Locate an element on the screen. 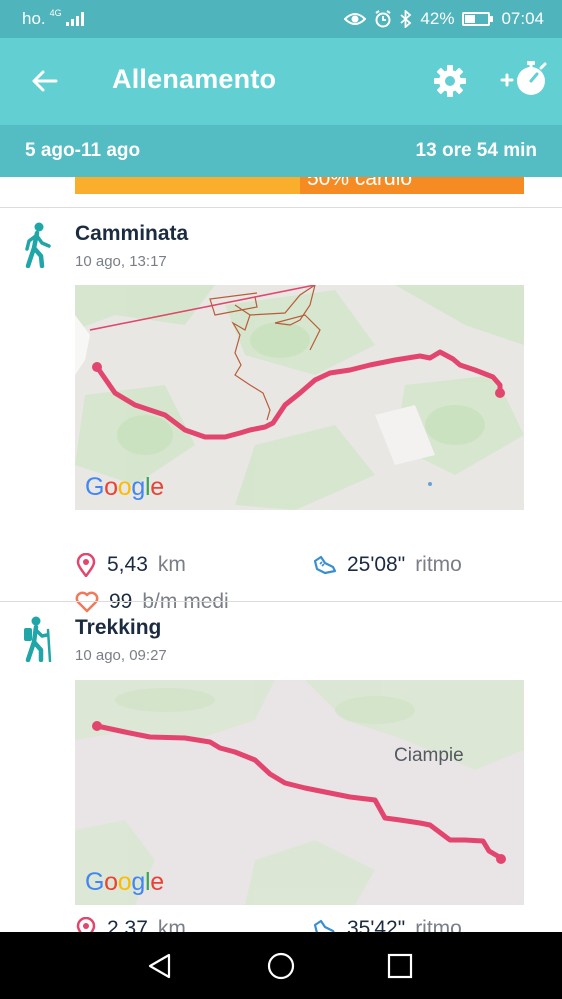 This screenshot has height=999, width=562. recents-nav-button is located at coordinates (400, 966).